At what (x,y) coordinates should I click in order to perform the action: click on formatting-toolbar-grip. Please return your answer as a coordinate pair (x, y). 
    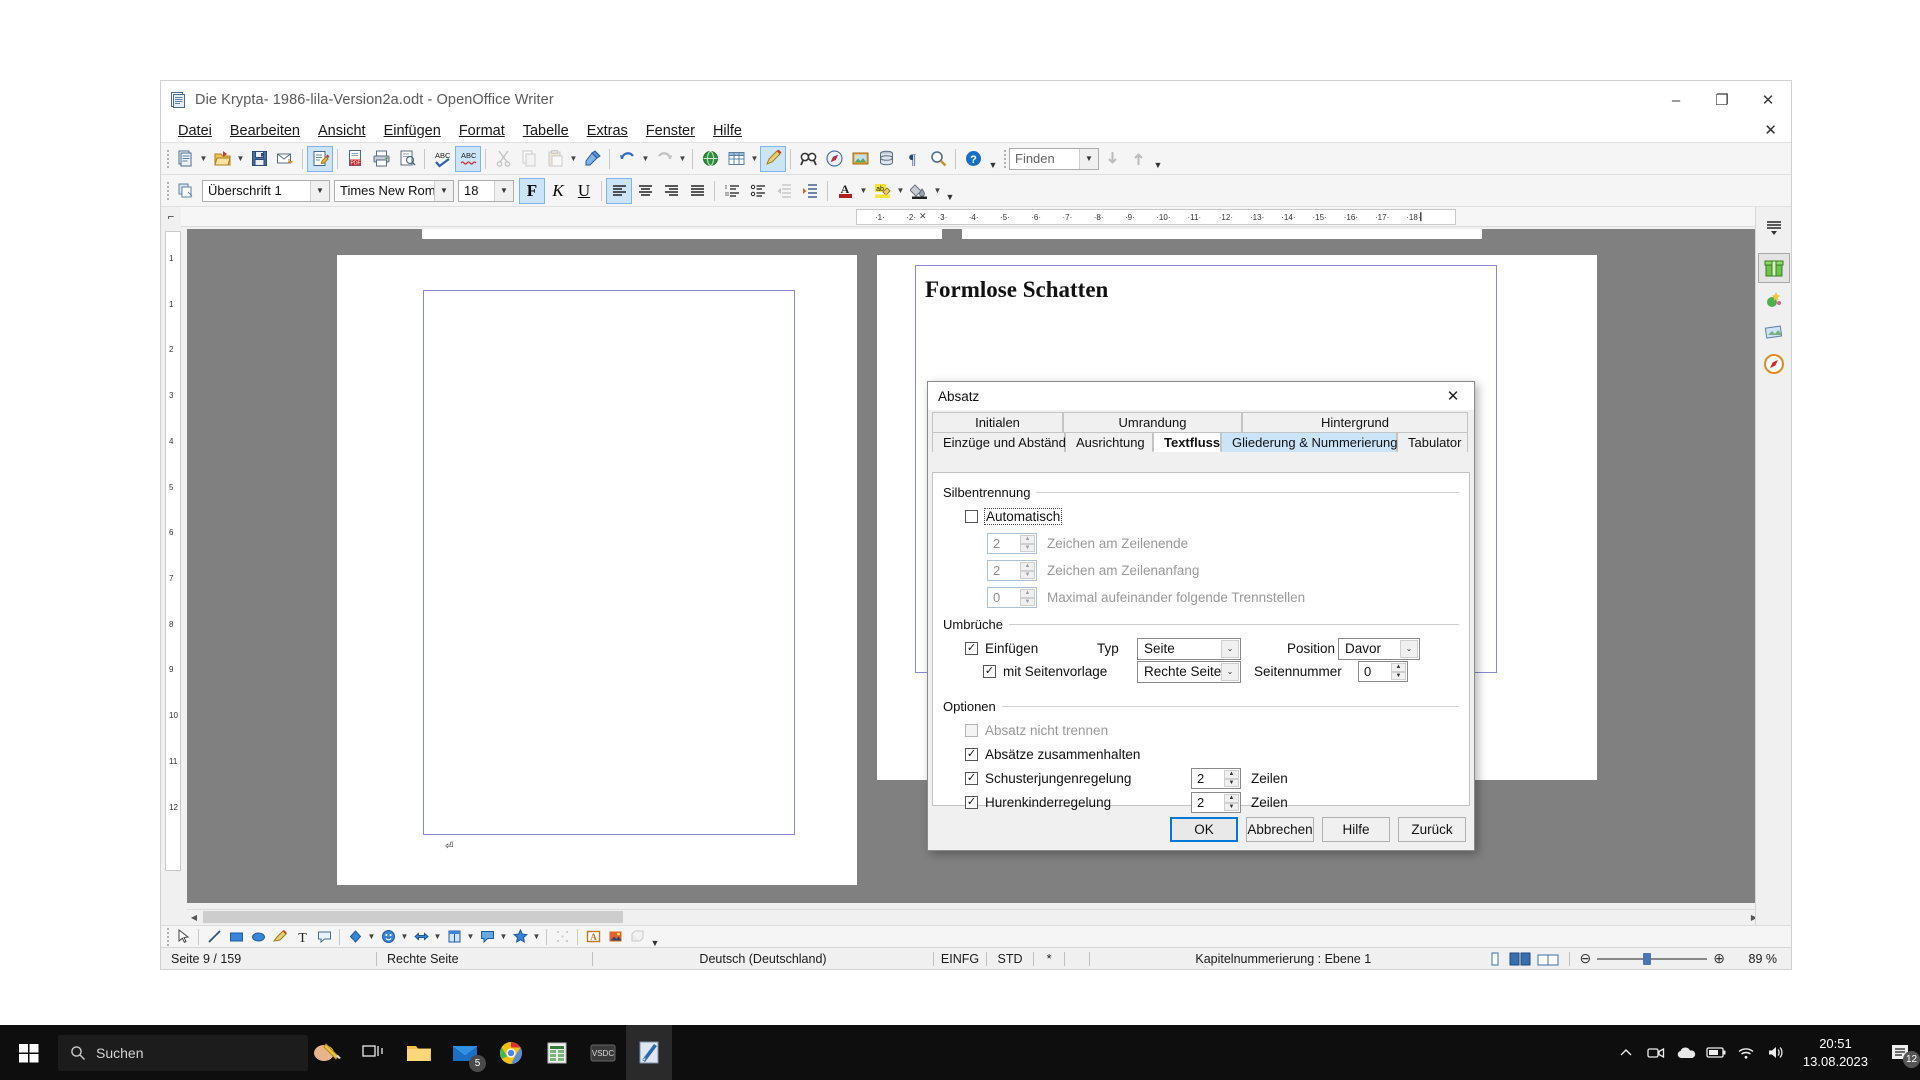
    Looking at the image, I should click on (167, 191).